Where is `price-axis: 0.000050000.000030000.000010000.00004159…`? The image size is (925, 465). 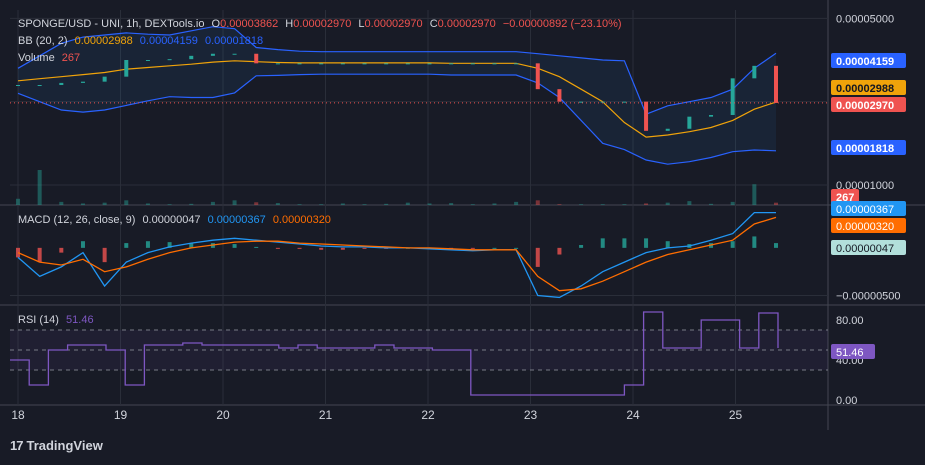
price-axis: 0.000050000.000030000.000010000.00004159… is located at coordinates (868, 210).